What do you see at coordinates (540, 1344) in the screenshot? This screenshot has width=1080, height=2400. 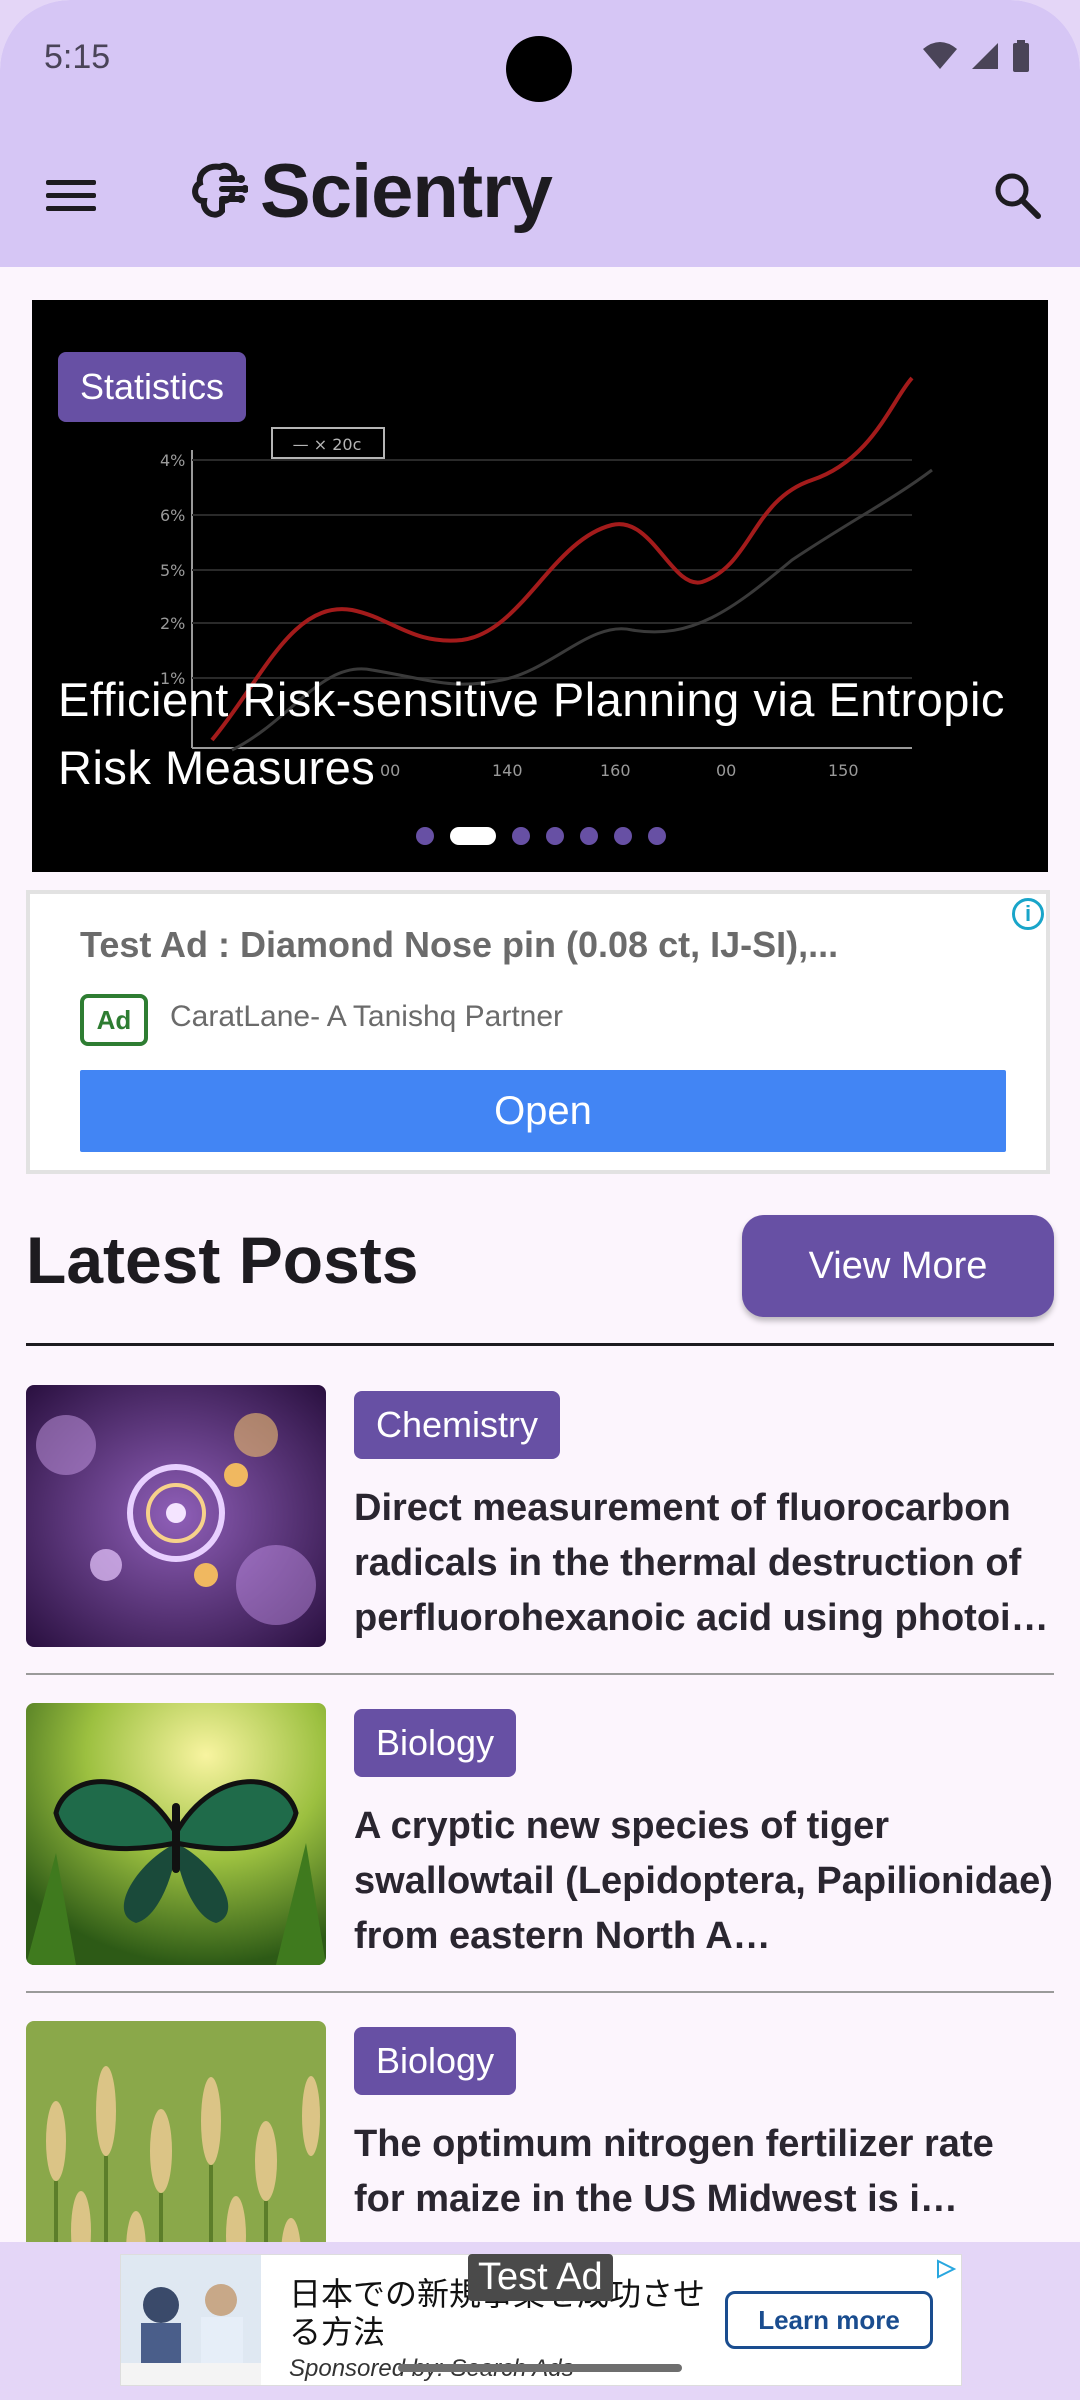 I see `section-divider` at bounding box center [540, 1344].